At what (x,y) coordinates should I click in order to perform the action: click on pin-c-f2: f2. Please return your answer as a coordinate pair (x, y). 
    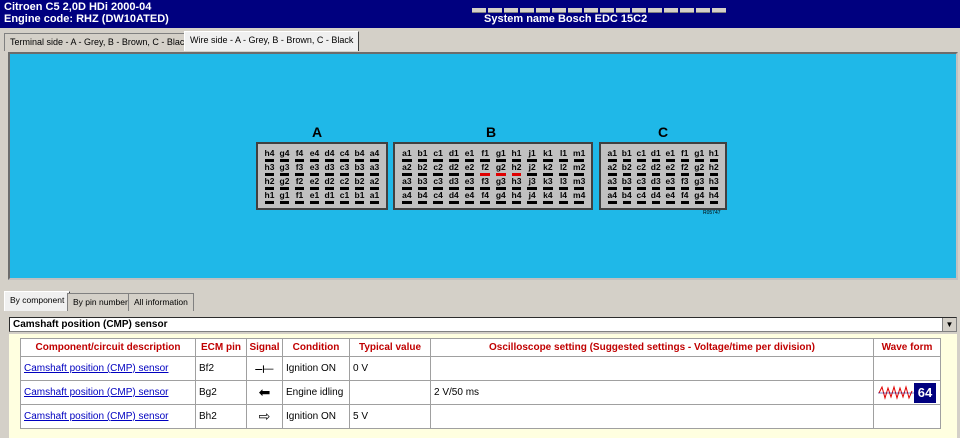
    Looking at the image, I should click on (685, 169).